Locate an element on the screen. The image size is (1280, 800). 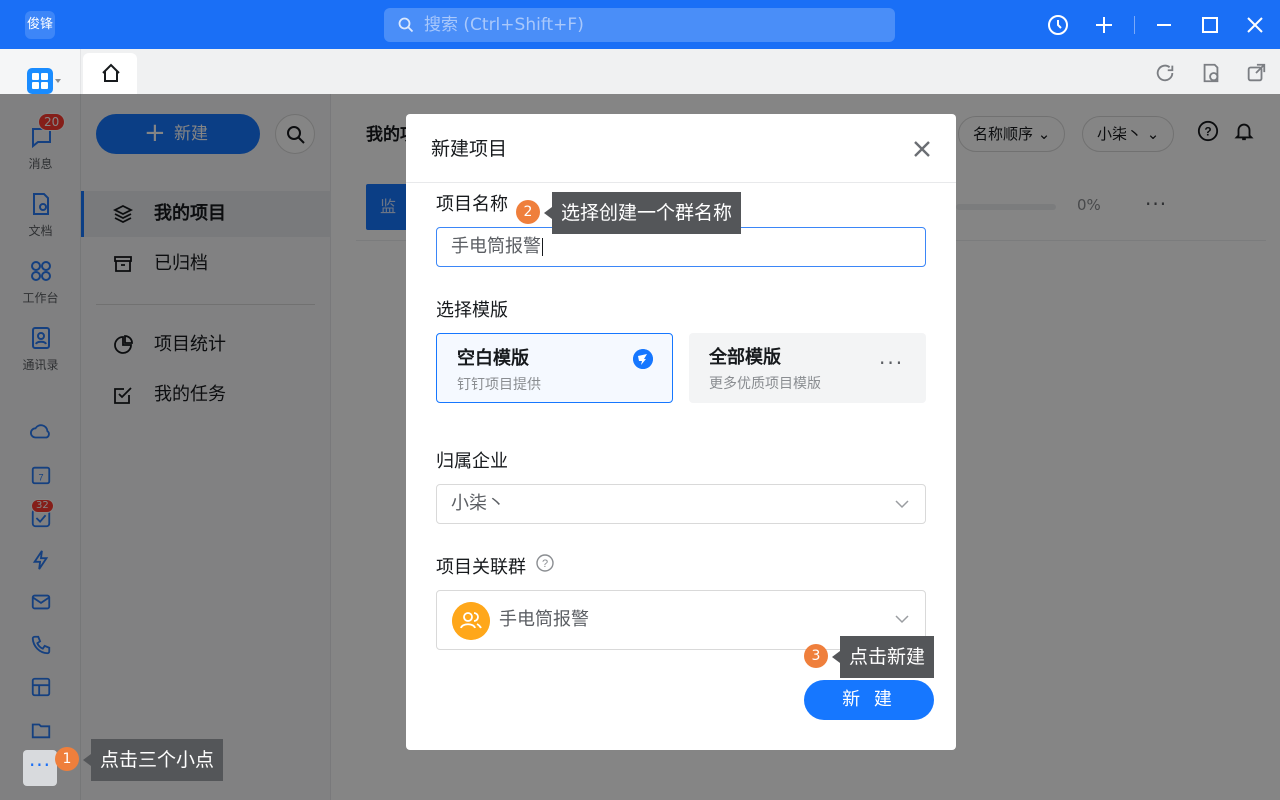
add-icon is located at coordinates (1104, 25).